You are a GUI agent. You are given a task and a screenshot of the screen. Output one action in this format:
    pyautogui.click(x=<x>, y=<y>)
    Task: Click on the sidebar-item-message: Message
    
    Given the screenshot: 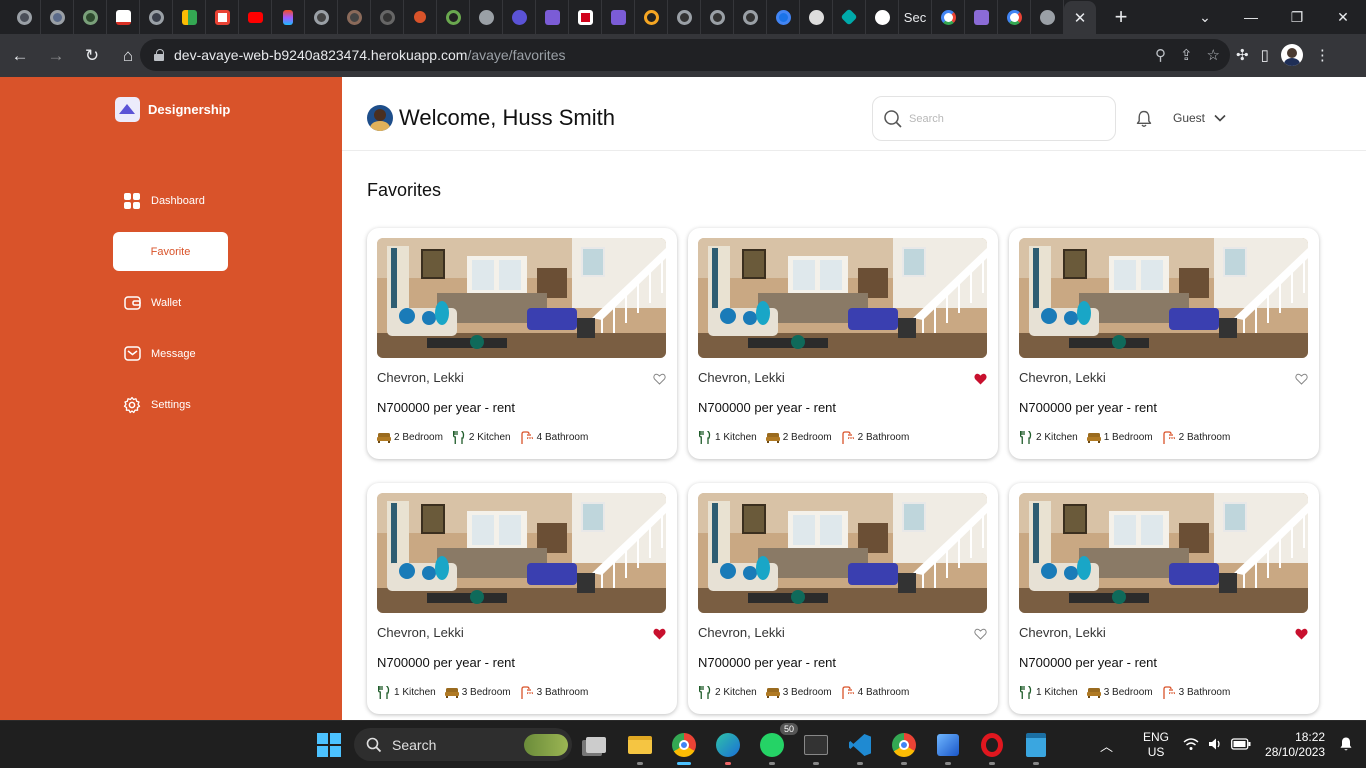 What is the action you would take?
    pyautogui.click(x=170, y=353)
    